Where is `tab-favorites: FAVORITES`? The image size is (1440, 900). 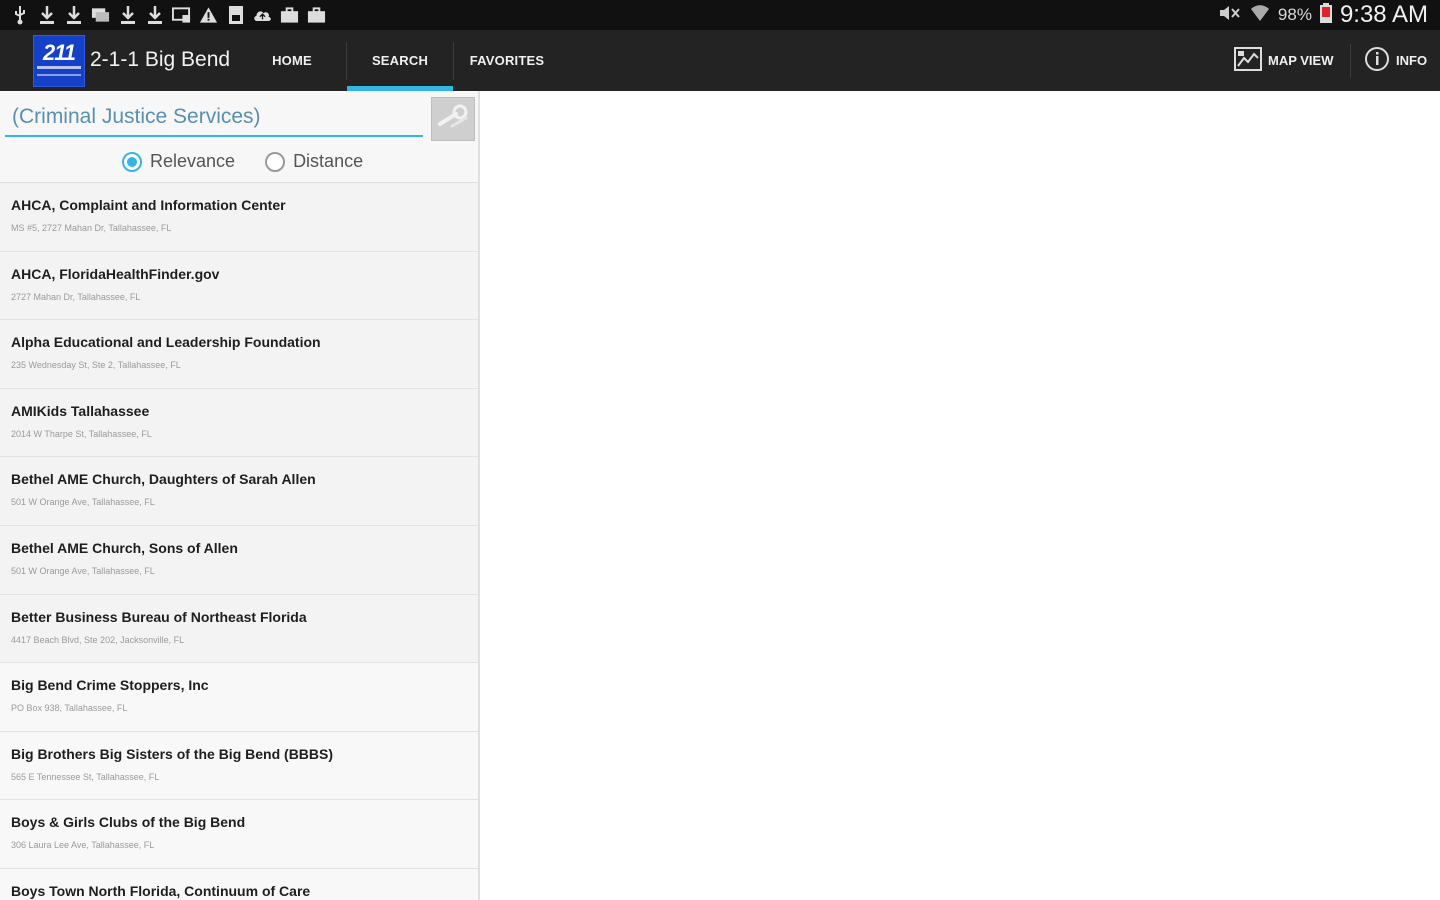
tab-favorites: FAVORITES is located at coordinates (507, 60).